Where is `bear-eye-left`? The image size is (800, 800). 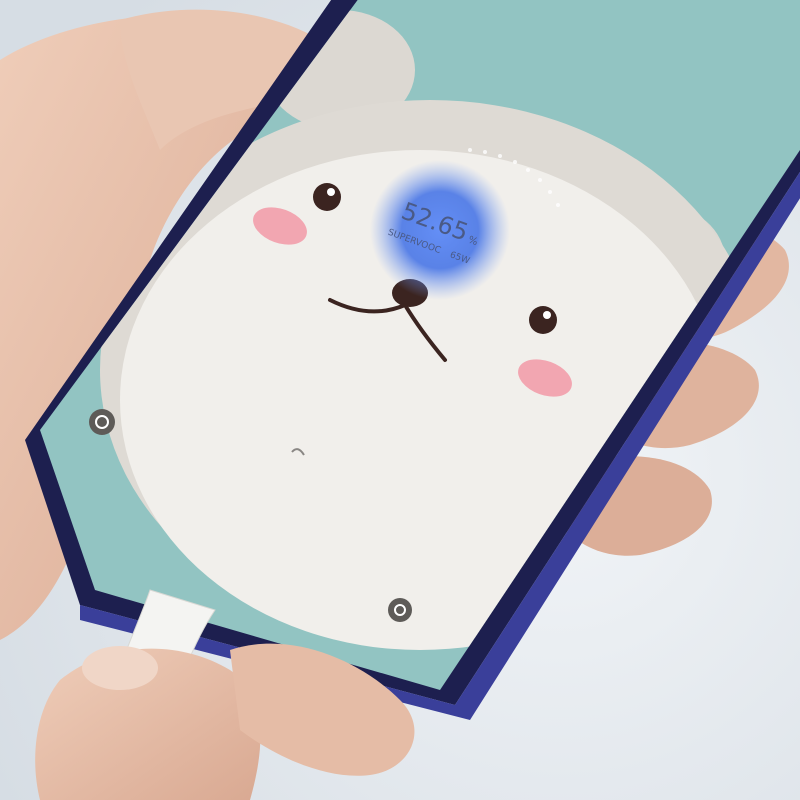 bear-eye-left is located at coordinates (327, 197).